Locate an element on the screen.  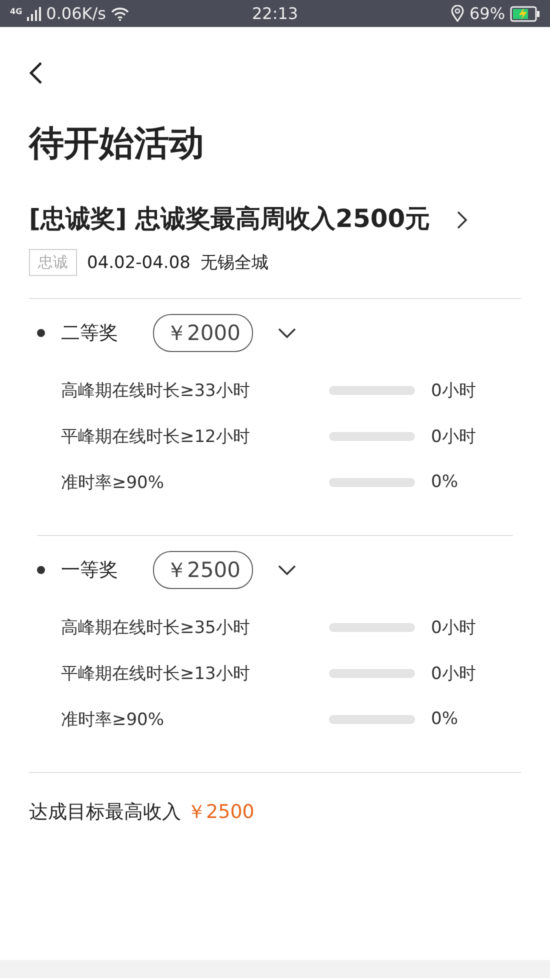
network-type: 4G is located at coordinates (16, 11).